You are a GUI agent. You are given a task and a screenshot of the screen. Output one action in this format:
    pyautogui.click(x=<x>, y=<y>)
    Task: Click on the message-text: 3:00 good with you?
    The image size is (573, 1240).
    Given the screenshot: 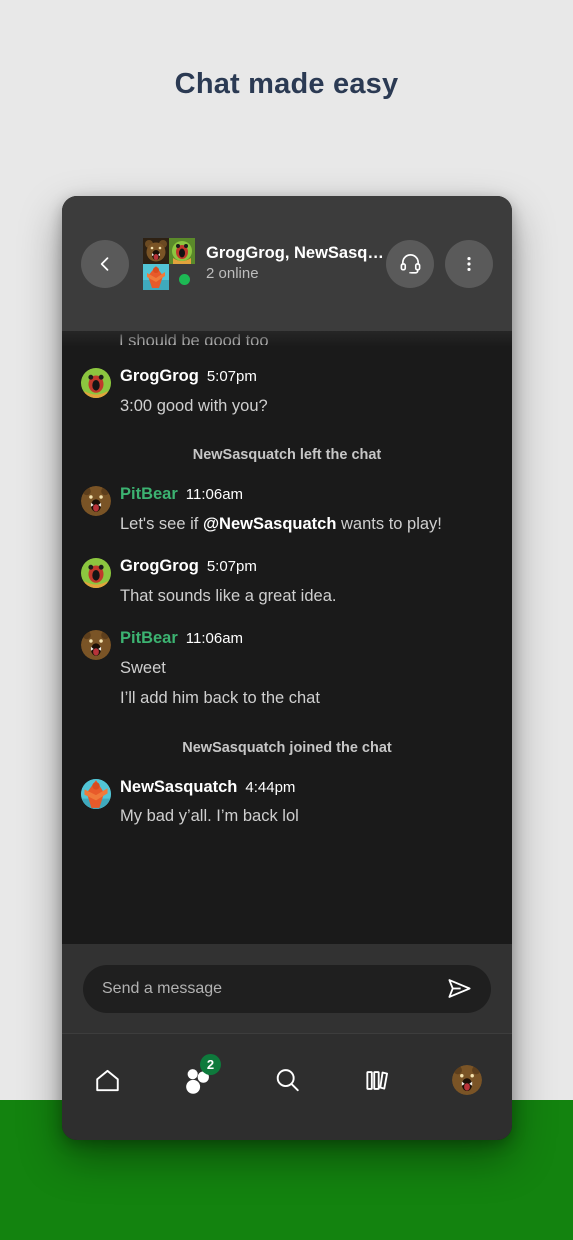 What is the action you would take?
    pyautogui.click(x=194, y=405)
    